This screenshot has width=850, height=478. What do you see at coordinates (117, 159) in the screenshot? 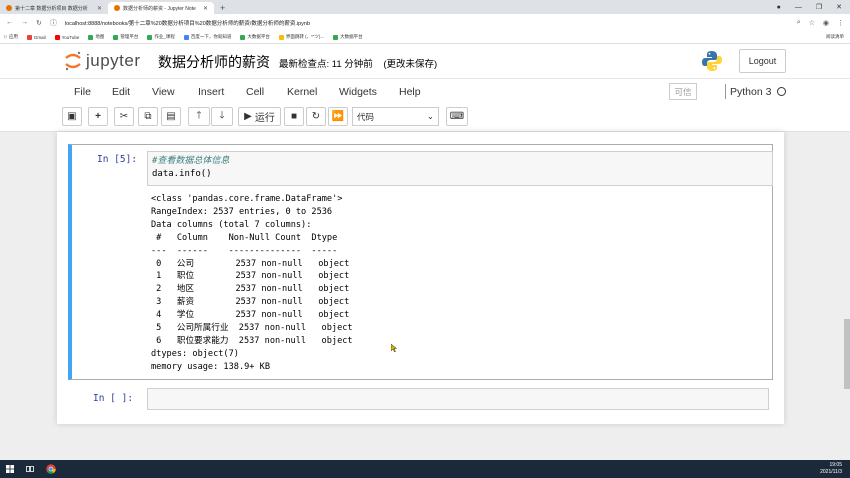
I see `input-prompt: In [5]:` at bounding box center [117, 159].